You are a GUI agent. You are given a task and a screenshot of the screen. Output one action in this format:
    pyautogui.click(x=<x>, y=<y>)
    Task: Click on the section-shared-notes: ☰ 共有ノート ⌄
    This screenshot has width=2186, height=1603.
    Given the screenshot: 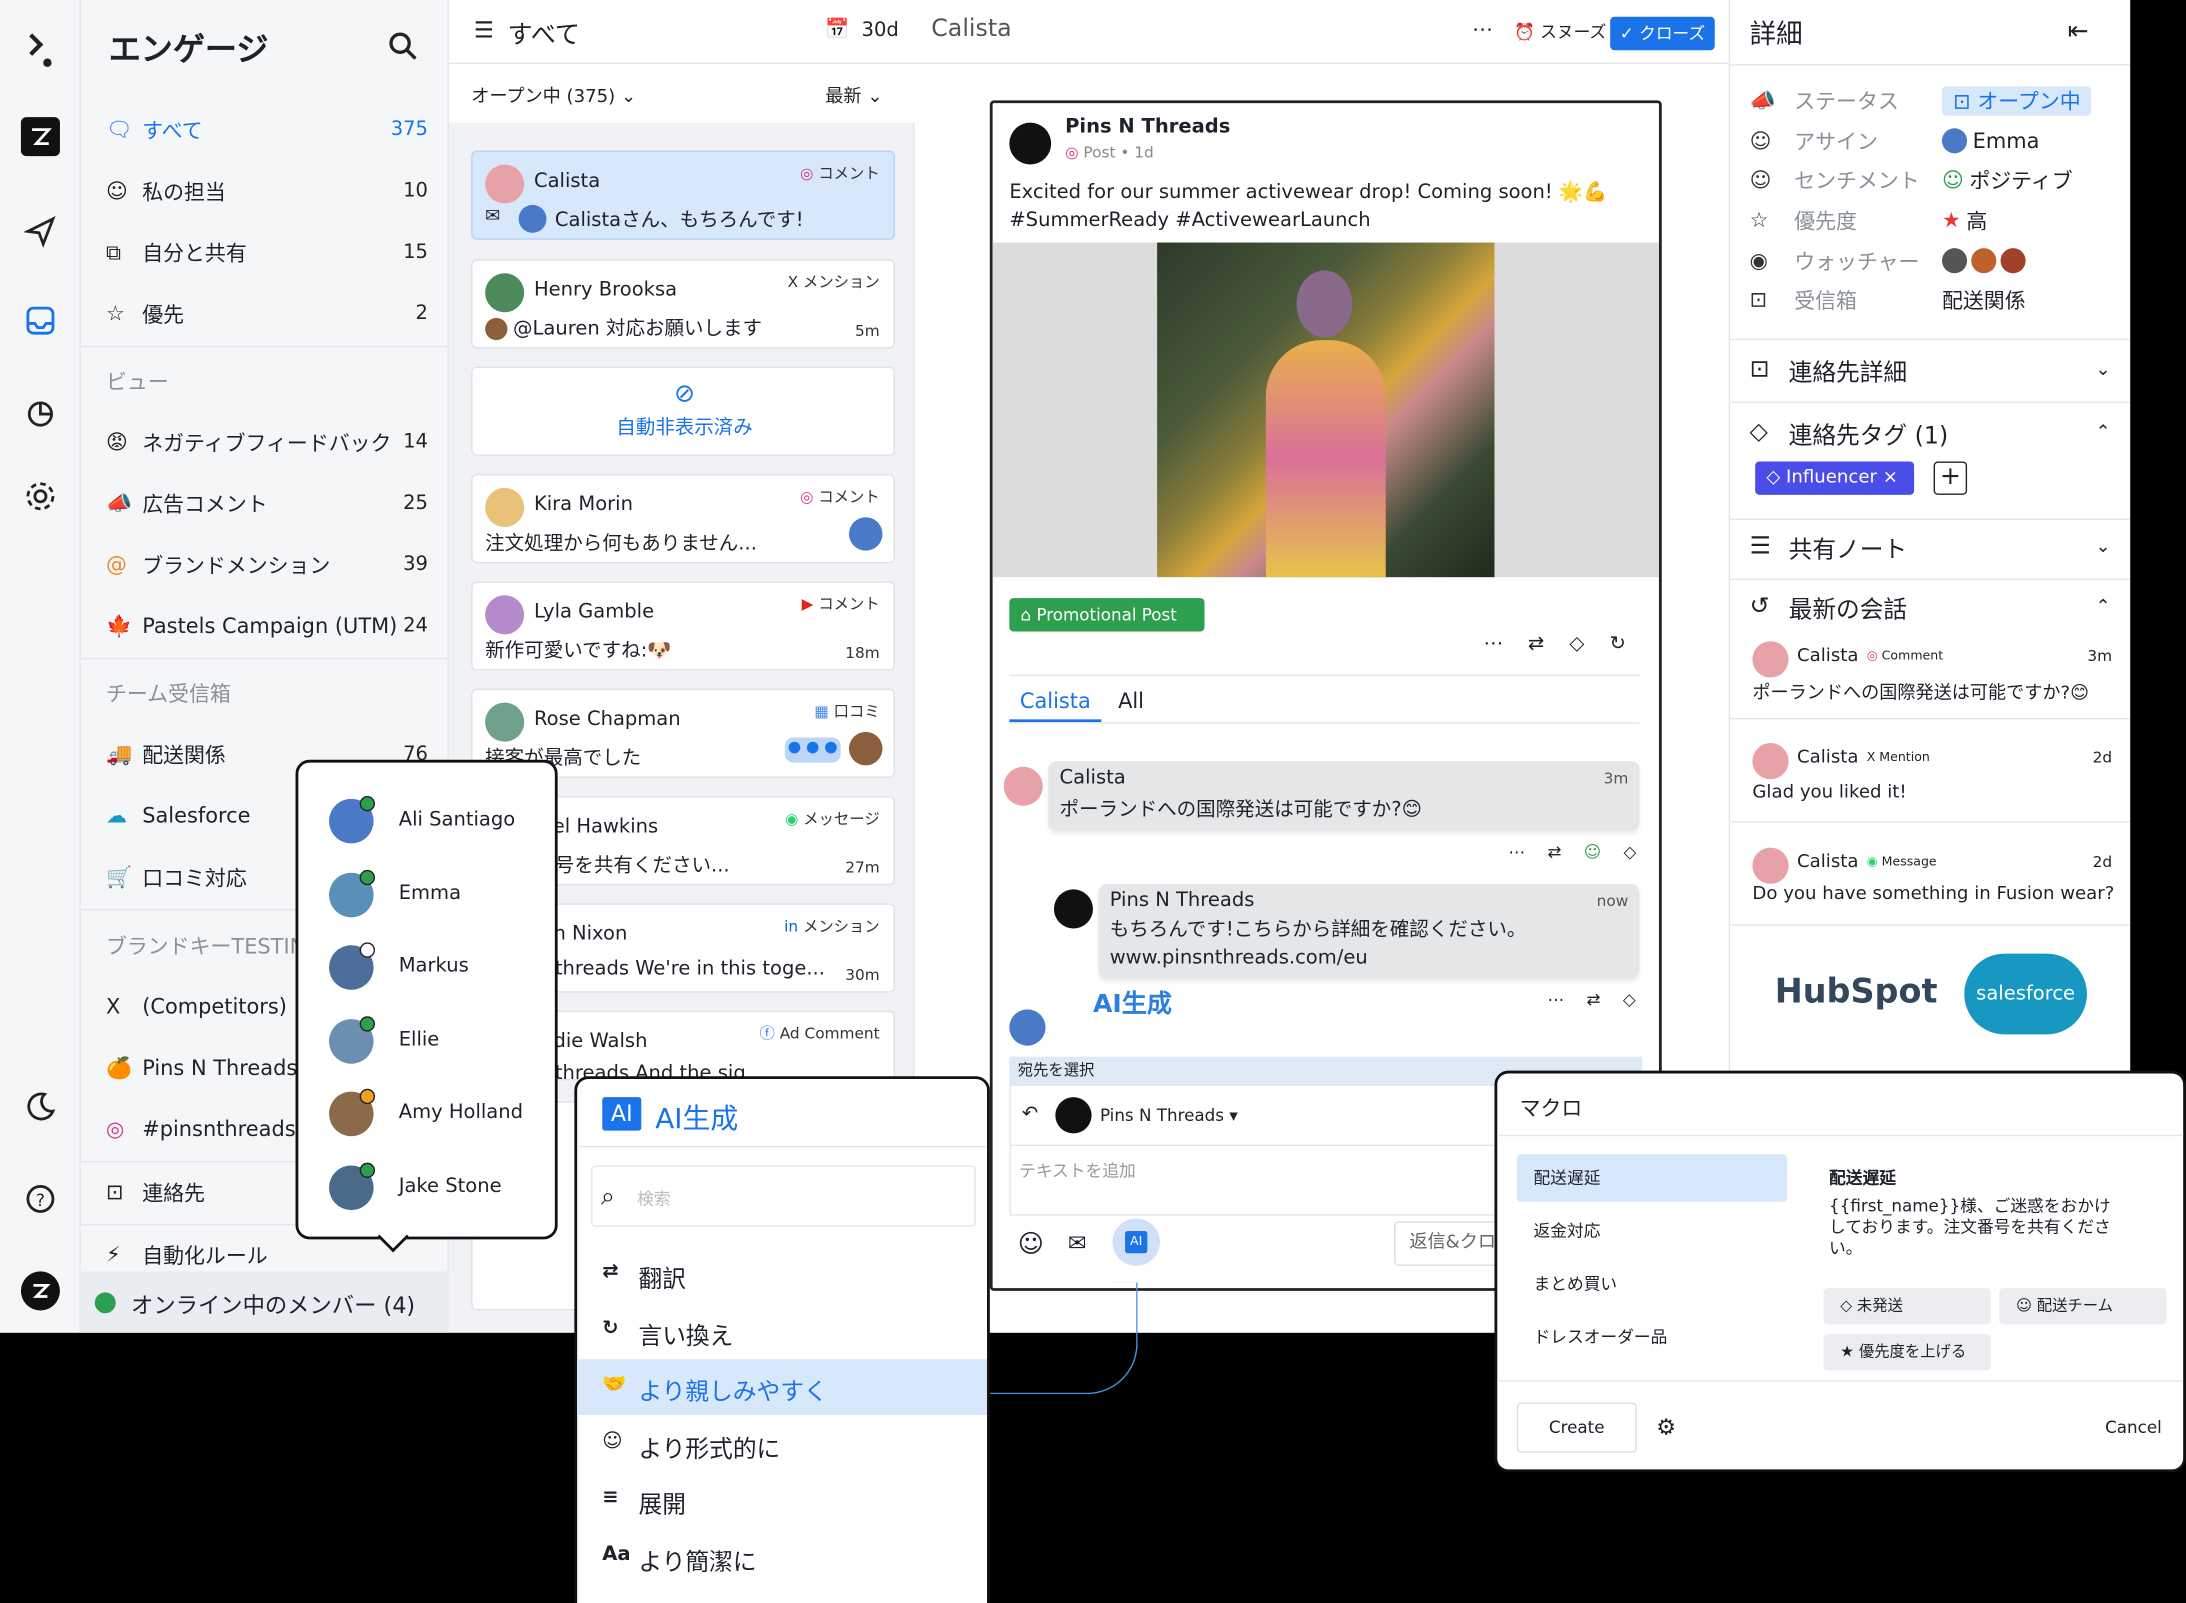 What is the action you would take?
    pyautogui.click(x=1930, y=546)
    